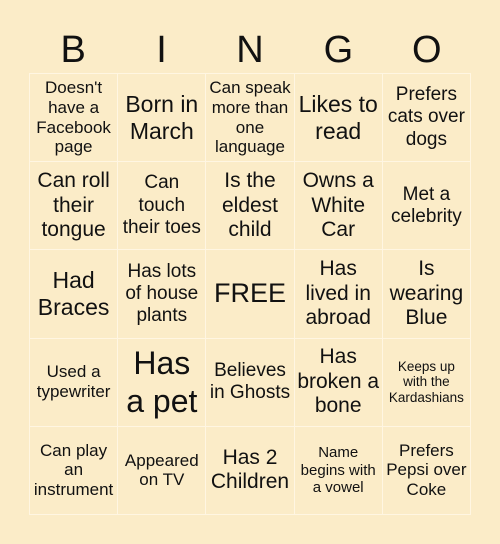 The height and width of the screenshot is (544, 500). Describe the element at coordinates (426, 118) in the screenshot. I see `bingo-cell: Prefers cats over dogs` at that location.